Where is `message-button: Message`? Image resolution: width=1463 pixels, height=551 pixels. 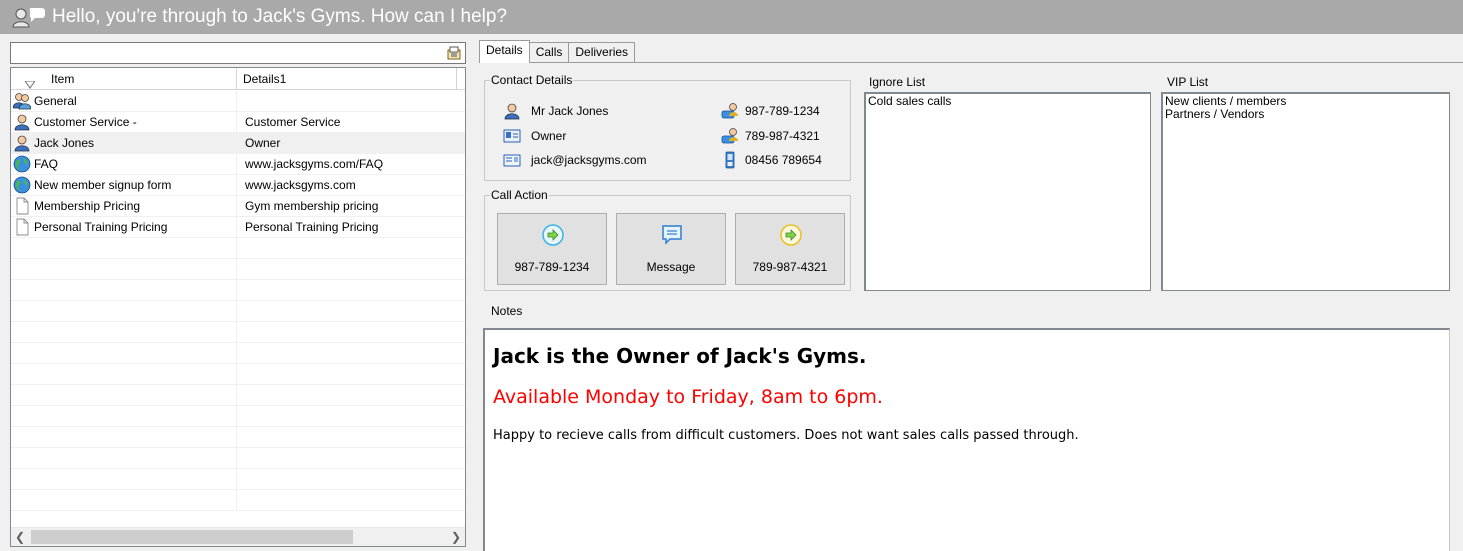 message-button: Message is located at coordinates (671, 249).